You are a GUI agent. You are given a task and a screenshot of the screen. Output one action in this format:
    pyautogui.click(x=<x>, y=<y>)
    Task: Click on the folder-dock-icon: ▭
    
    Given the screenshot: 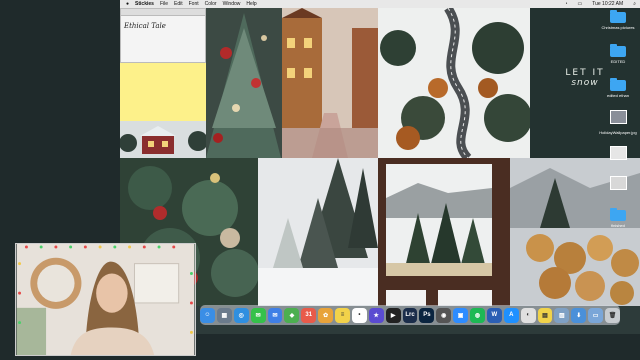 What is the action you would take?
    pyautogui.click(x=596, y=315)
    